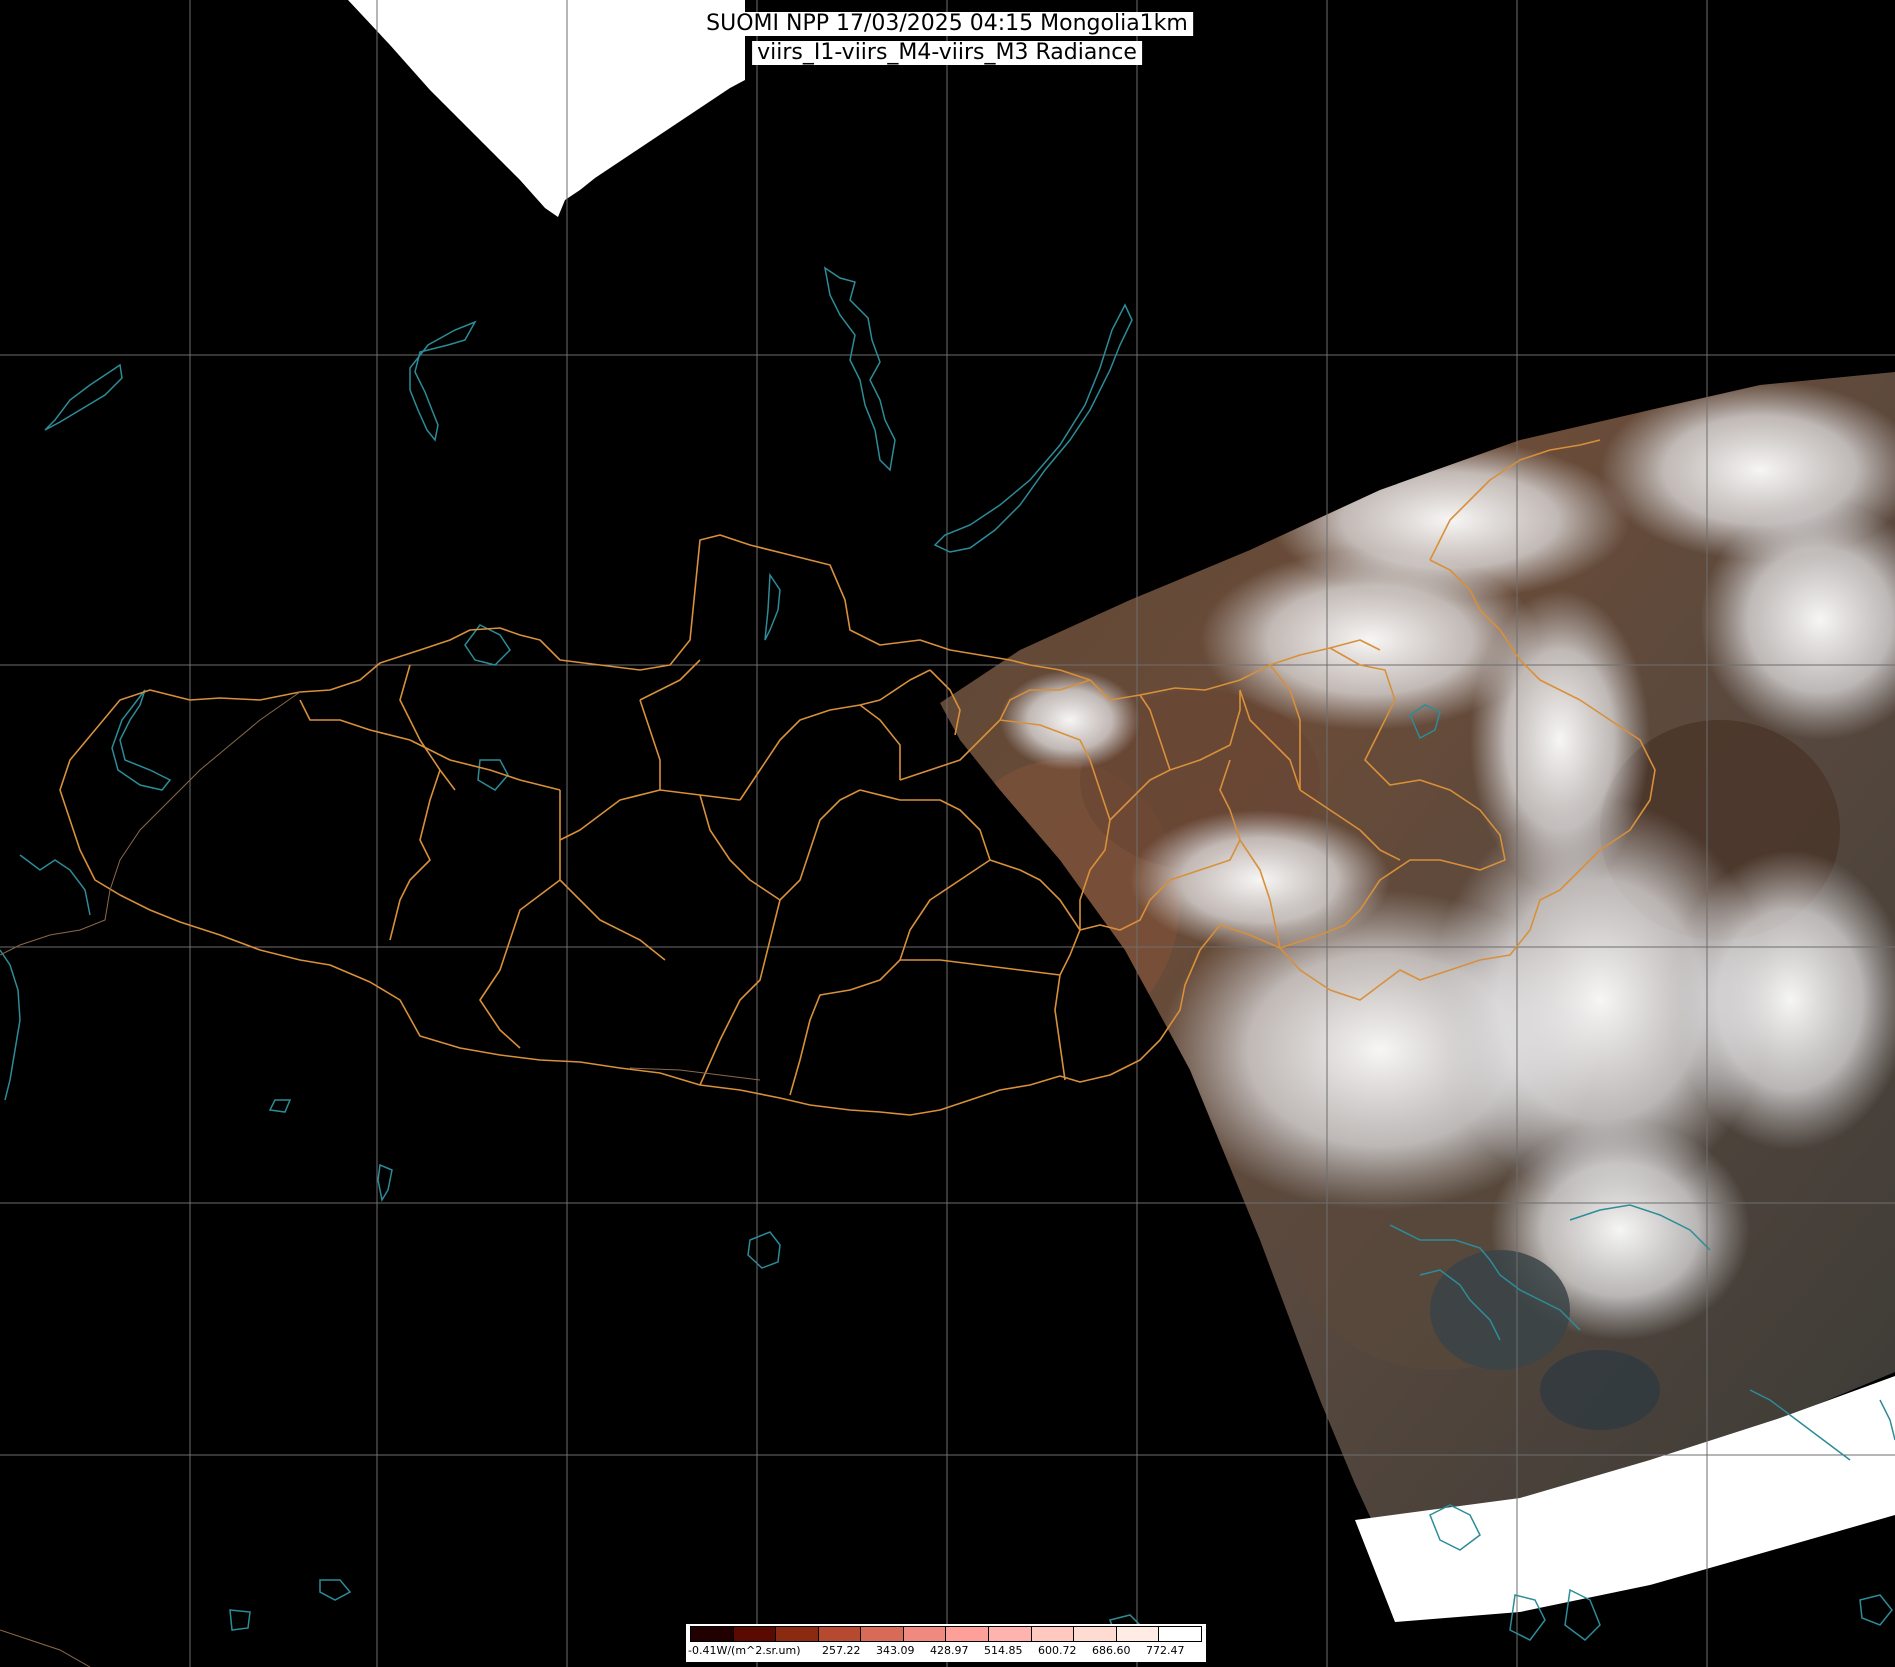 This screenshot has height=1667, width=1895. I want to click on legend-unit-label: -0.41W/(m^2.sr.um), so click(744, 1650).